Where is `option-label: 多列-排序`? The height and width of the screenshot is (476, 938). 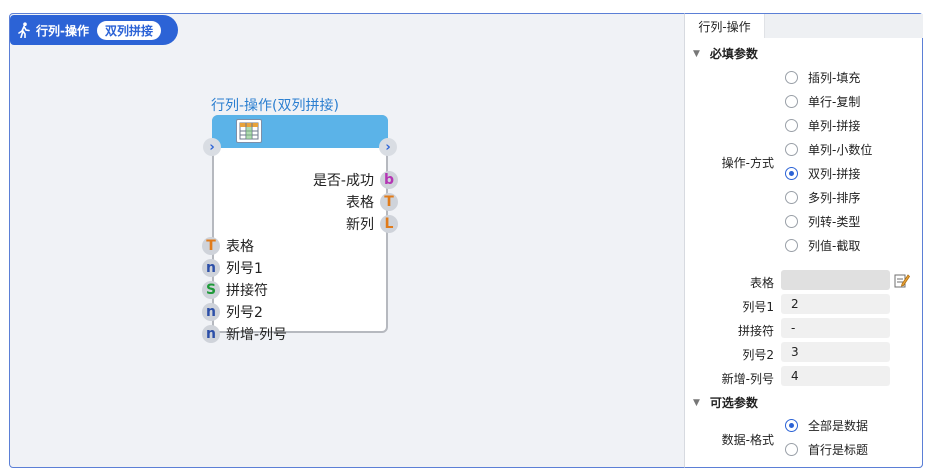 option-label: 多列-排序 is located at coordinates (834, 197).